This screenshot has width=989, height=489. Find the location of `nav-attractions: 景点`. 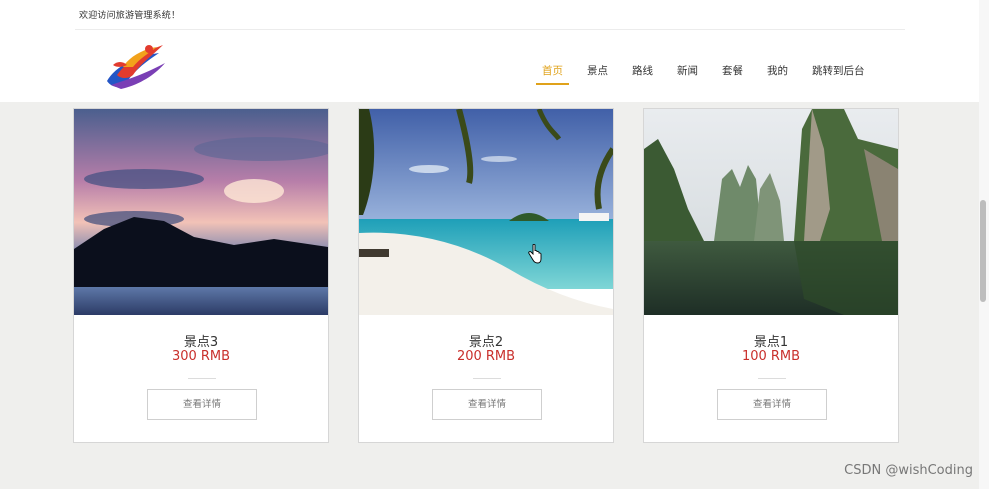

nav-attractions: 景点 is located at coordinates (597, 74).